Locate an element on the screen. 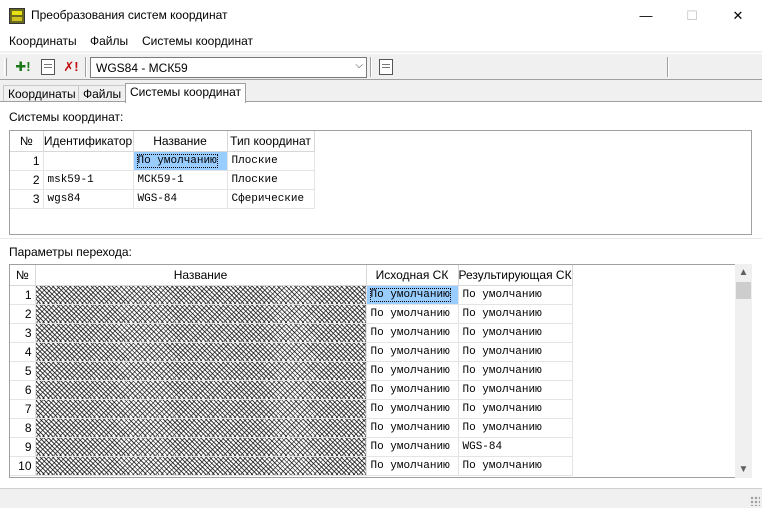 The image size is (762, 508). menu-files: Файлы is located at coordinates (109, 41).